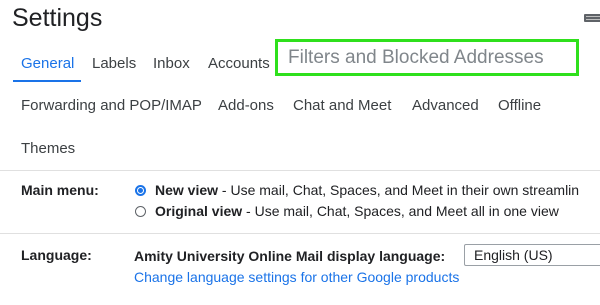 This screenshot has width=600, height=305. I want to click on radio-new-view, so click(140, 190).